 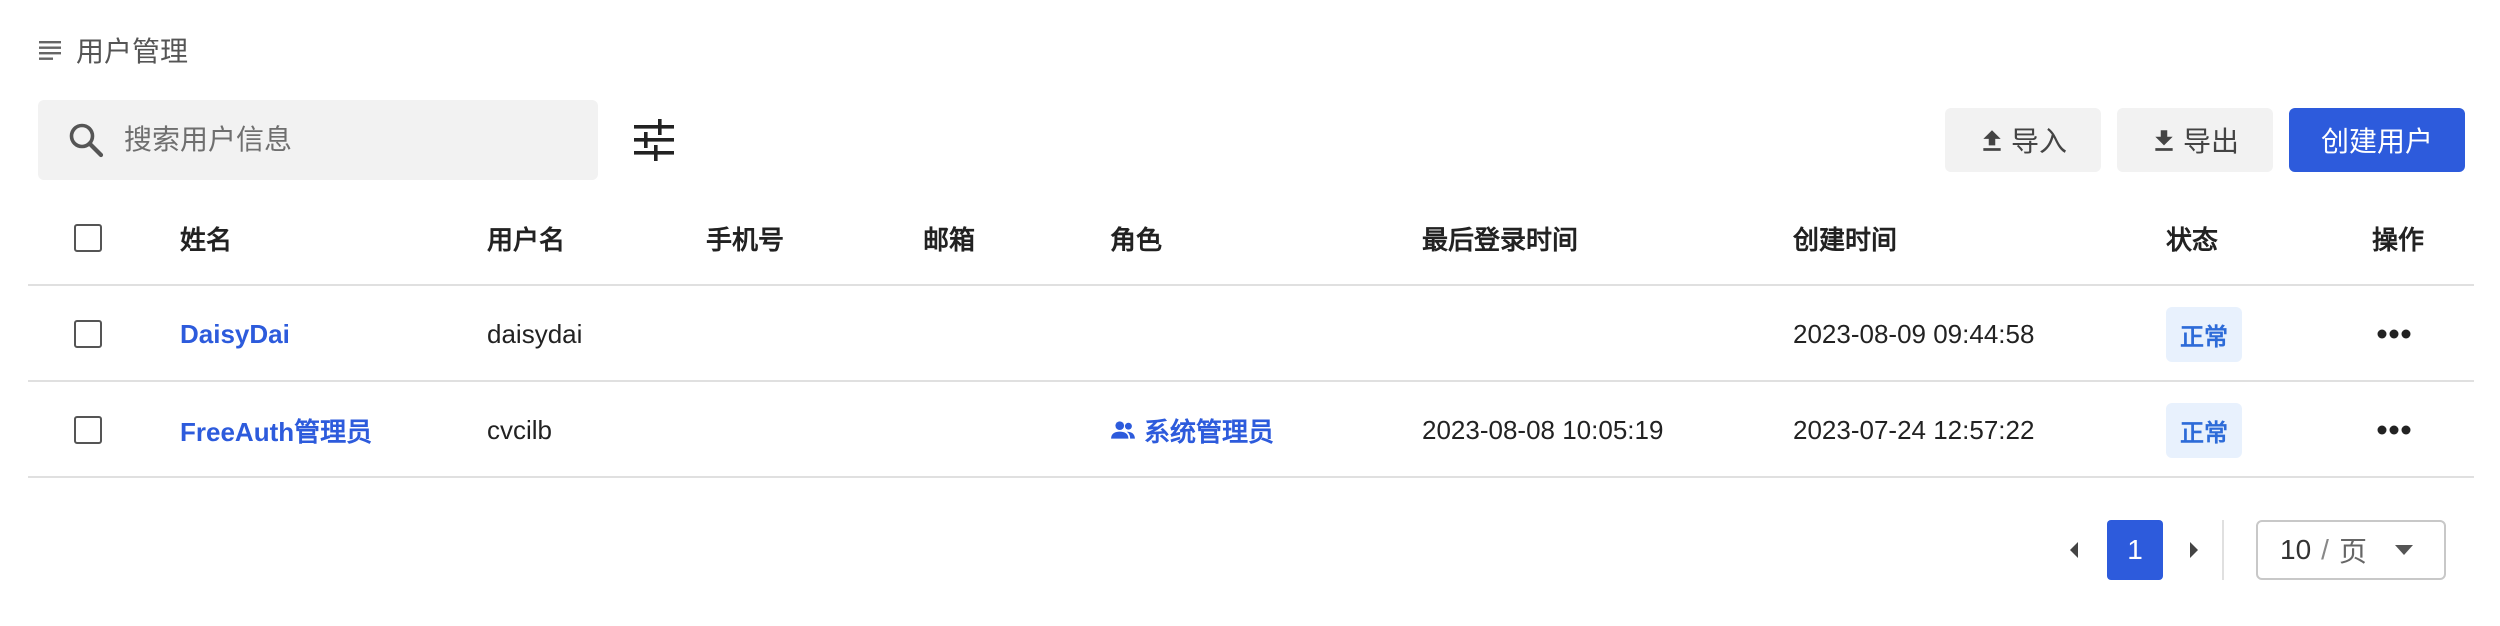 What do you see at coordinates (1209, 431) in the screenshot?
I see `role-label: 系统管理员` at bounding box center [1209, 431].